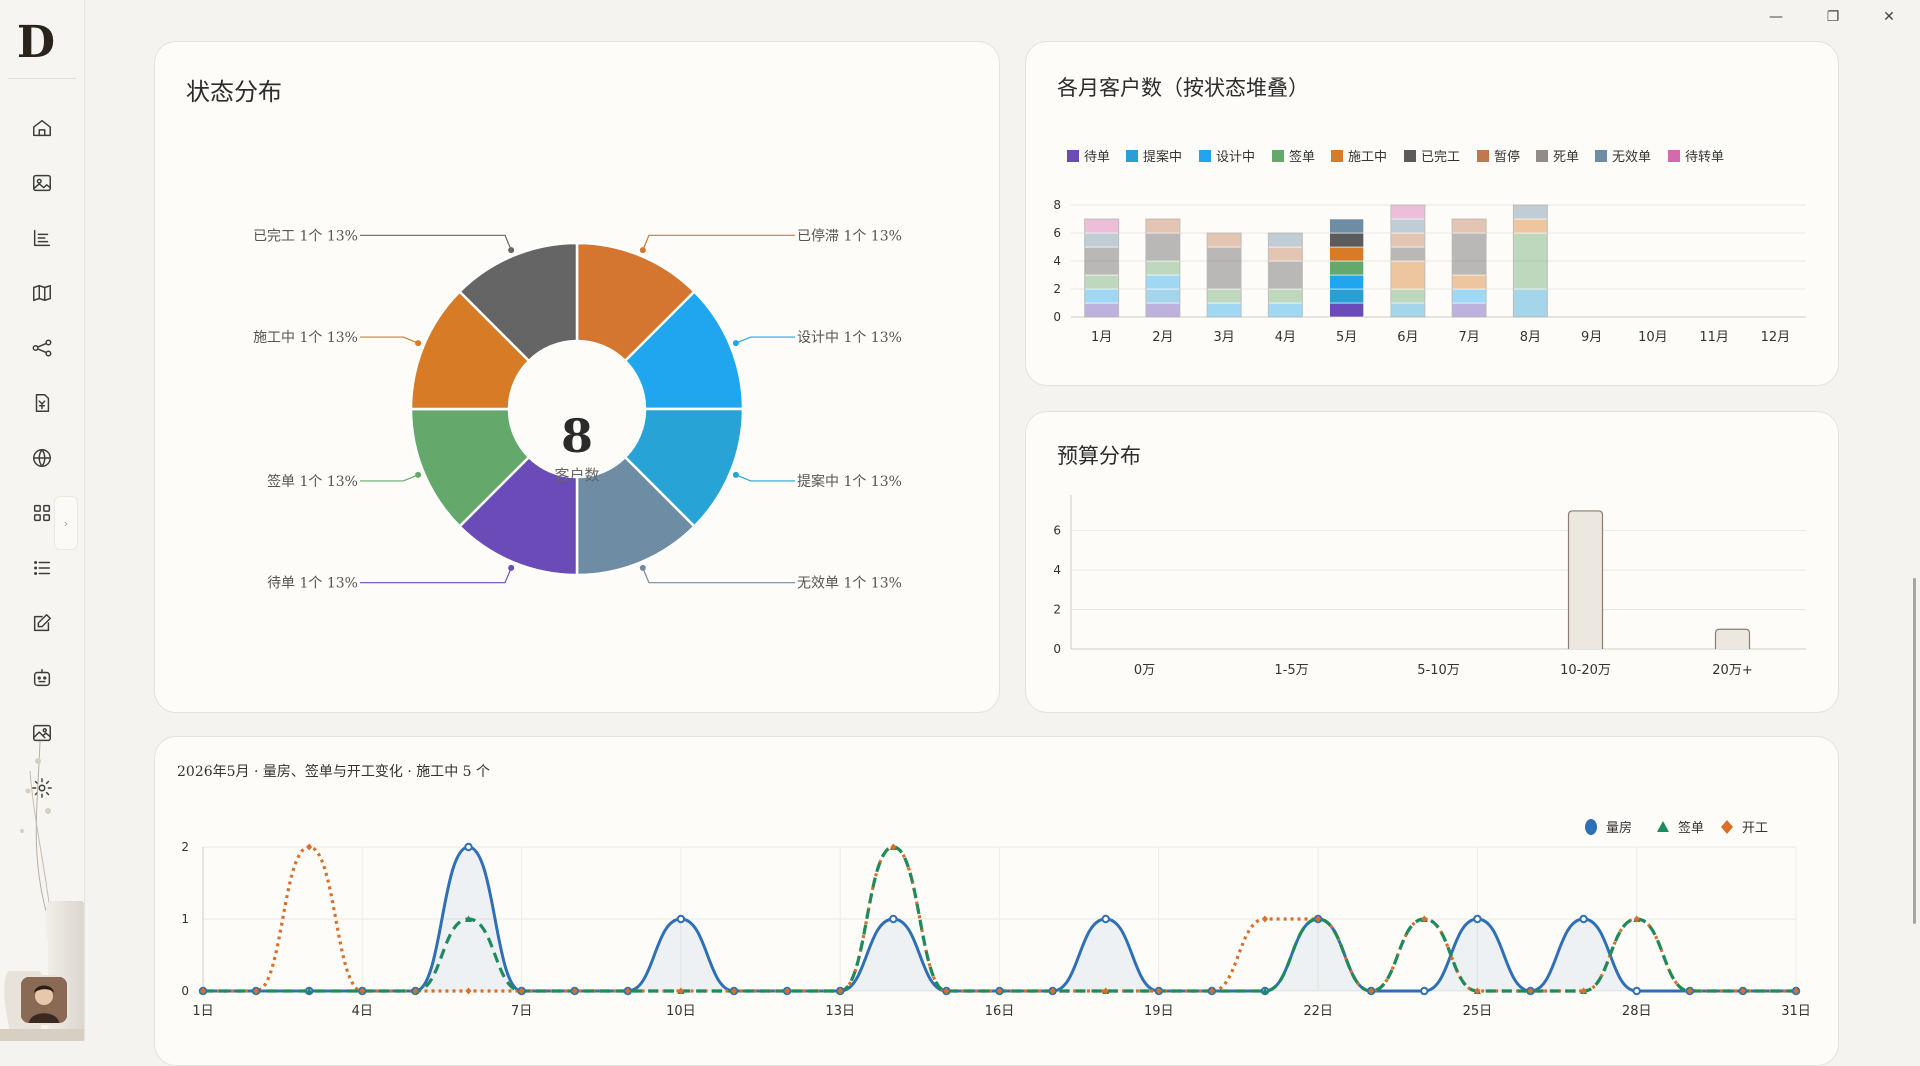 The image size is (1920, 1066). Describe the element at coordinates (44, 1000) in the screenshot. I see `user-avatar` at that location.